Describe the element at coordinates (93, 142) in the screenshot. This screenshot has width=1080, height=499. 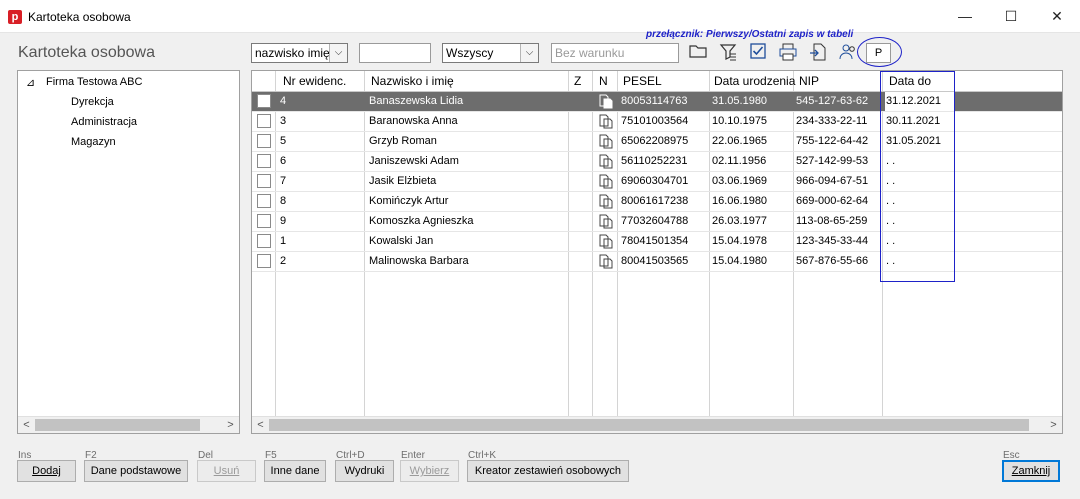
I see `tree-item-magazyn: Magazyn` at that location.